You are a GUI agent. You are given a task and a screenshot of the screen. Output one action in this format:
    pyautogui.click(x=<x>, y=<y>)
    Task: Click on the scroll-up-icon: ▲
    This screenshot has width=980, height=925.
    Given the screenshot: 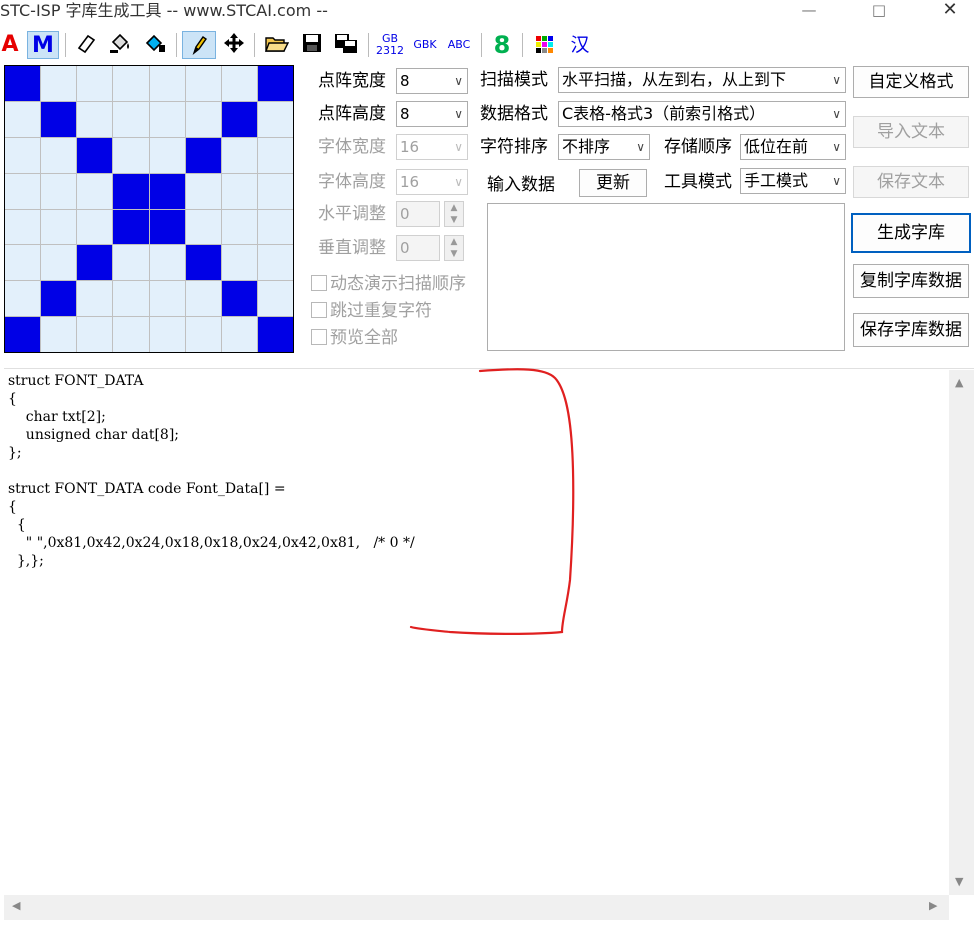 What is the action you would take?
    pyautogui.click(x=959, y=382)
    